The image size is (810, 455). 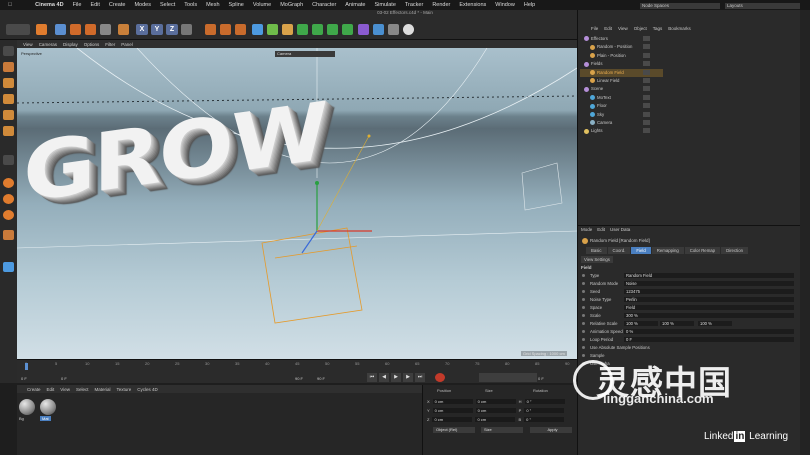 I want to click on attribute-value-field: Field, so click(x=709, y=307).